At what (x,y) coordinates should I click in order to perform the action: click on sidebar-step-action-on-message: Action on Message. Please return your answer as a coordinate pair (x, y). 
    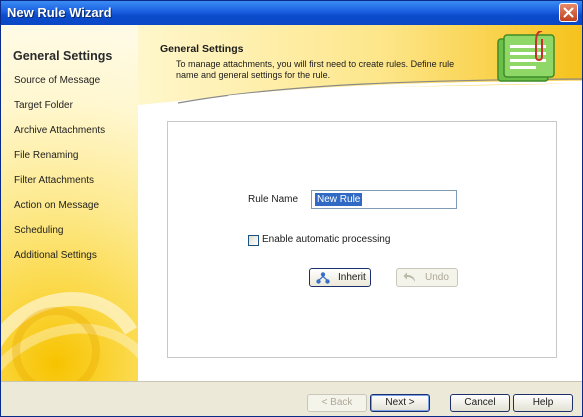
    Looking at the image, I should click on (56, 205).